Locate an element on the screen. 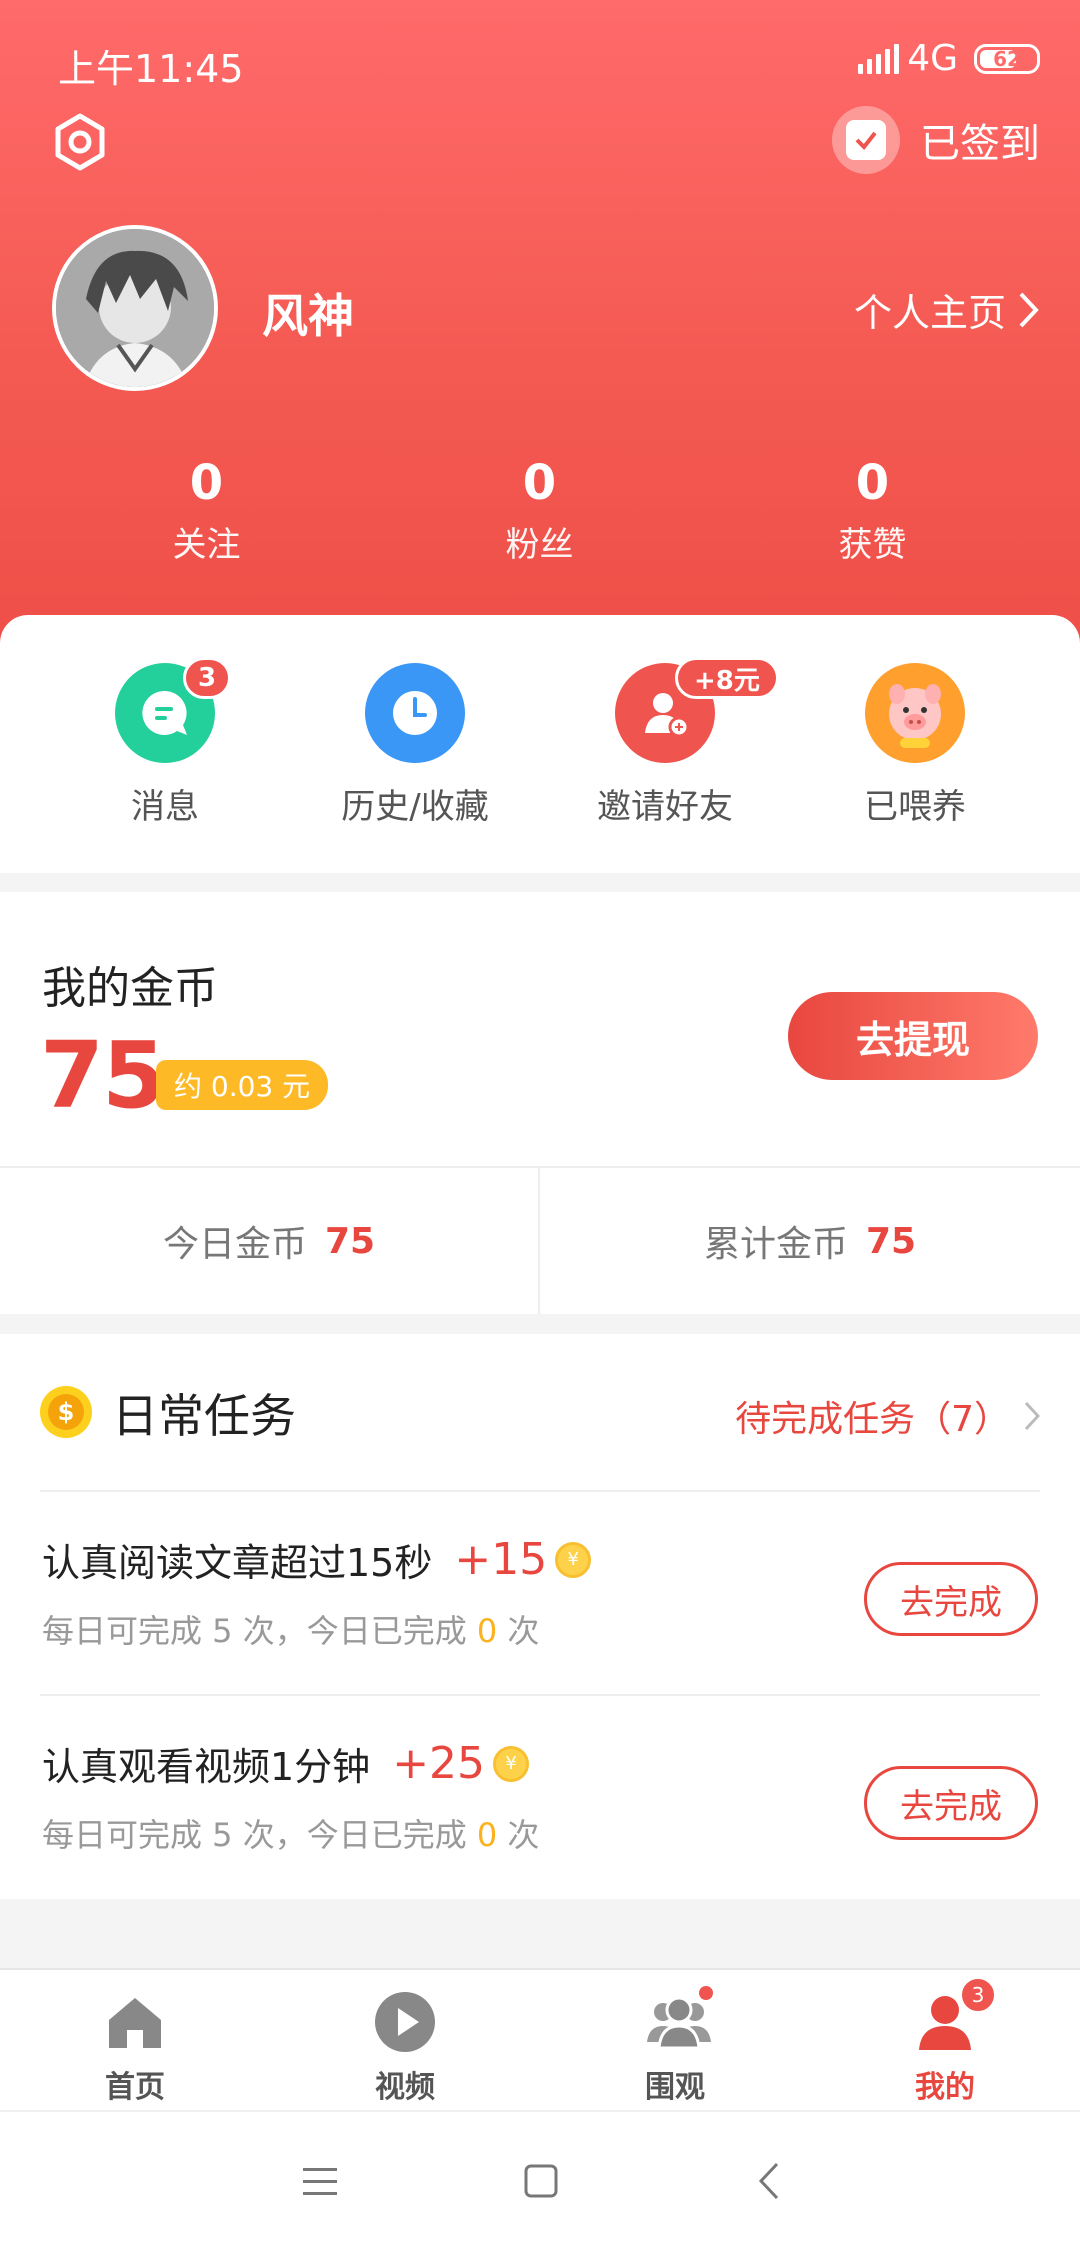 This screenshot has height=2244, width=1080. signal-icon is located at coordinates (879, 58).